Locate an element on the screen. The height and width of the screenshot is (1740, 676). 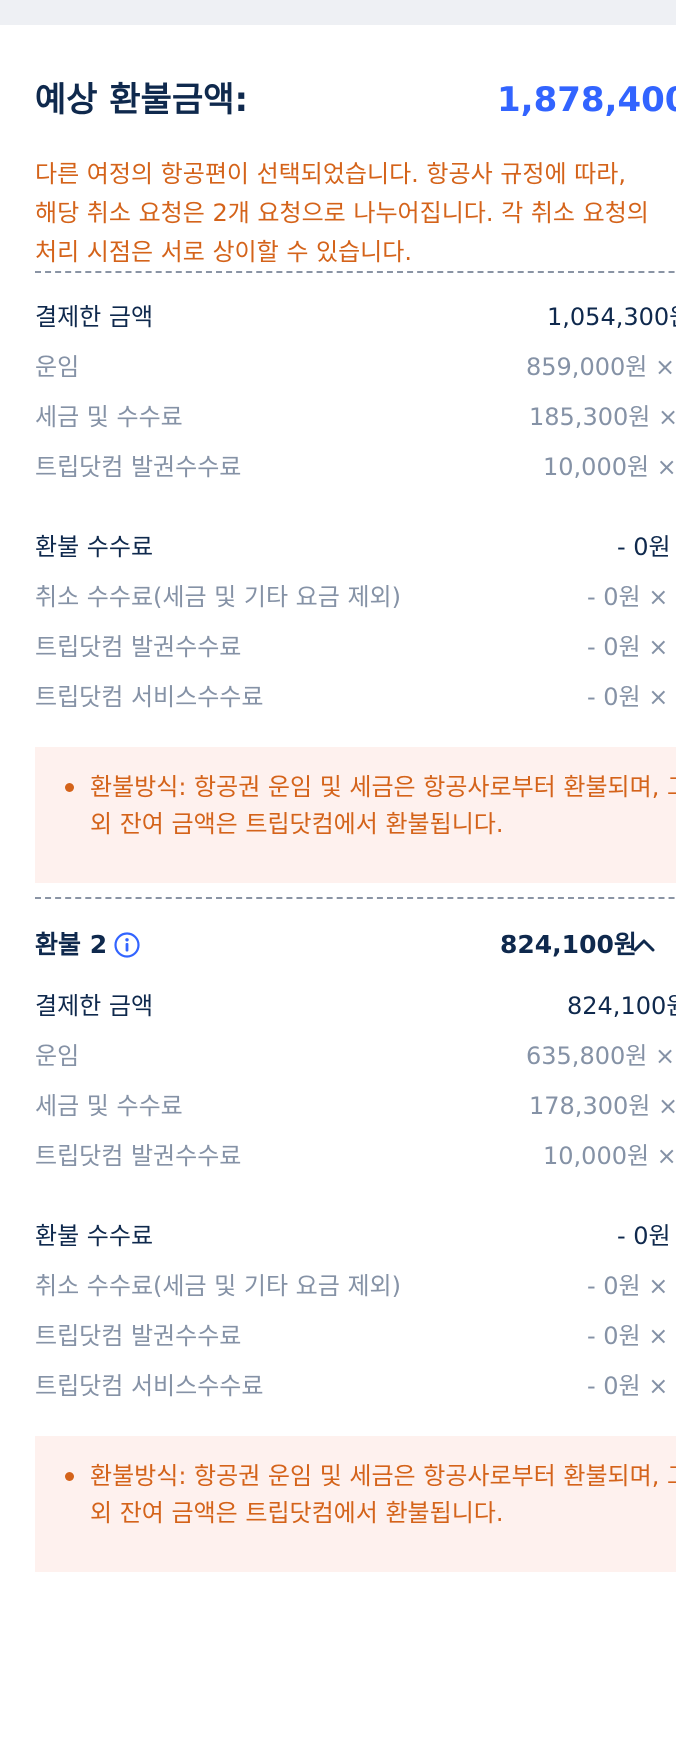
refund-2-header: 환불 2 824,100원 is located at coordinates (355, 945).